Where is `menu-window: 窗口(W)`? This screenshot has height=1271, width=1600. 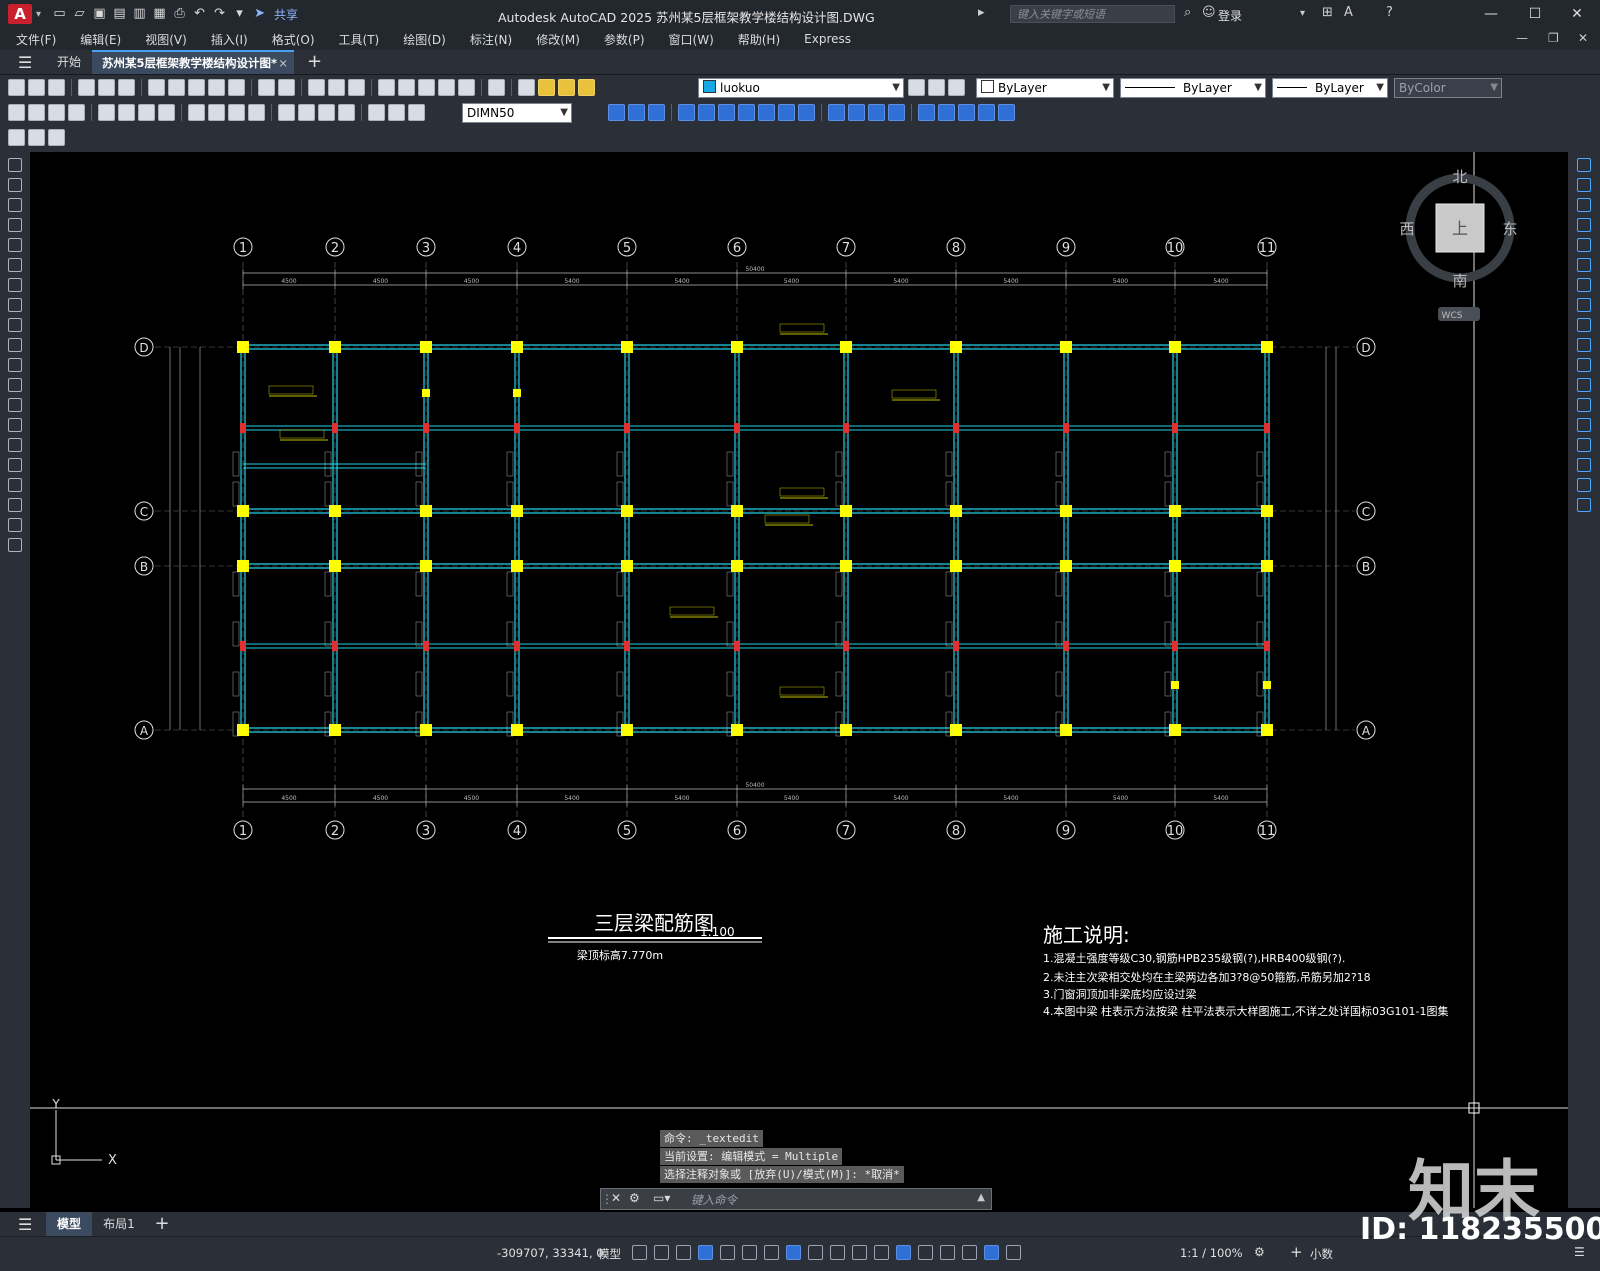
menu-window: 窗口(W) is located at coordinates (691, 39).